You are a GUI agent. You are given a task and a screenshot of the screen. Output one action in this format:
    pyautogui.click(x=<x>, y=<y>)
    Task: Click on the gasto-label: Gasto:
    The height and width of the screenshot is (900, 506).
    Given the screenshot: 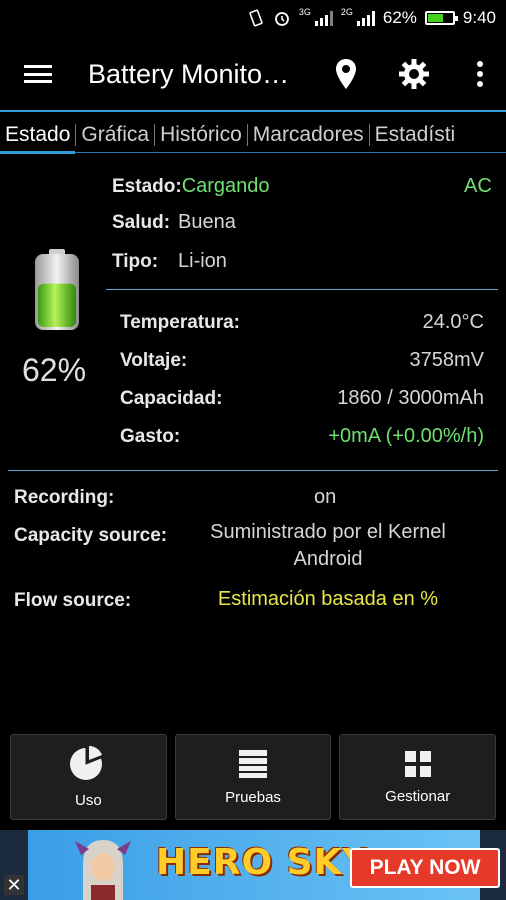 What is the action you would take?
    pyautogui.click(x=150, y=436)
    